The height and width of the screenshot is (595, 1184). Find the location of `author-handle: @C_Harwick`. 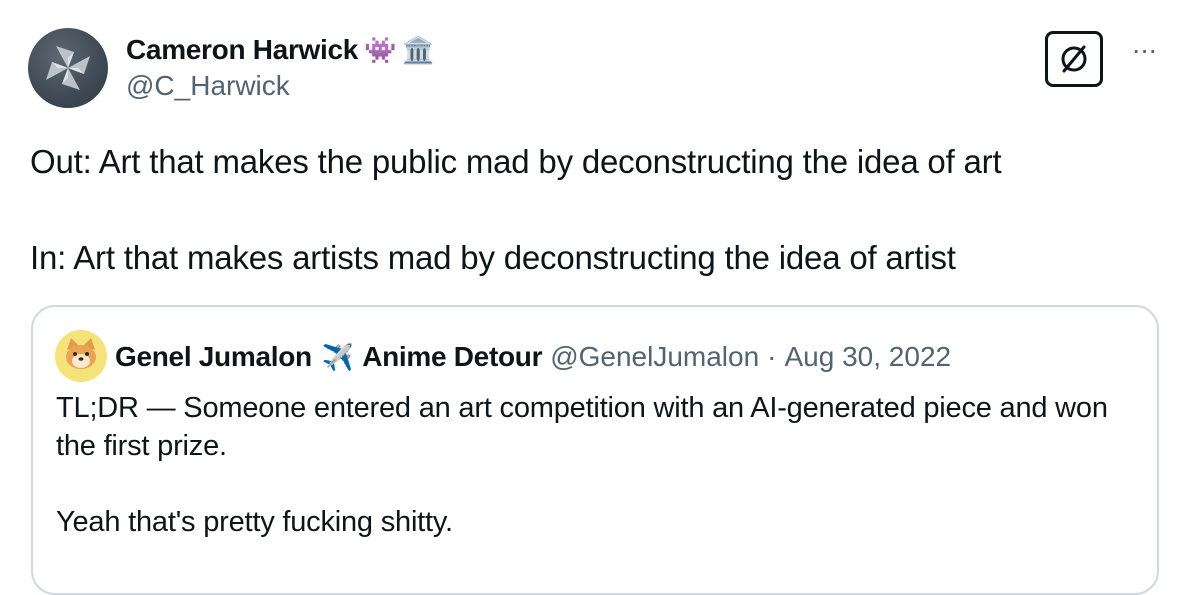

author-handle: @C_Harwick is located at coordinates (208, 86).